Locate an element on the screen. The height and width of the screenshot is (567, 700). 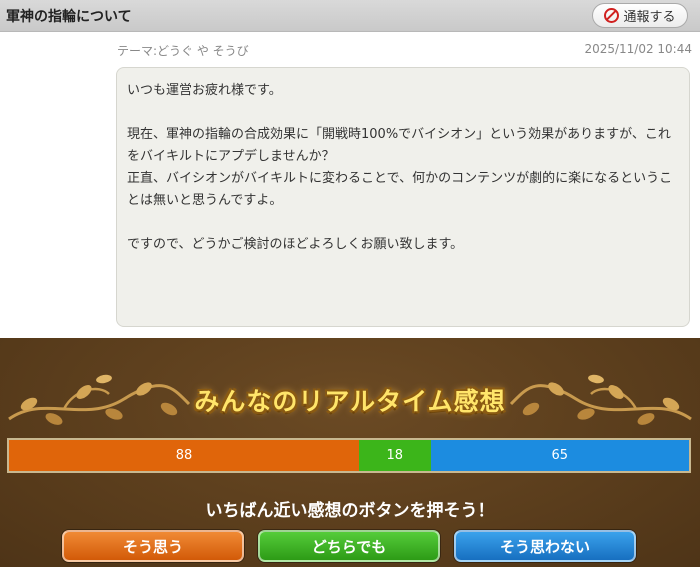
header-bar: 軍神の指輪について 通報する is located at coordinates (350, 16).